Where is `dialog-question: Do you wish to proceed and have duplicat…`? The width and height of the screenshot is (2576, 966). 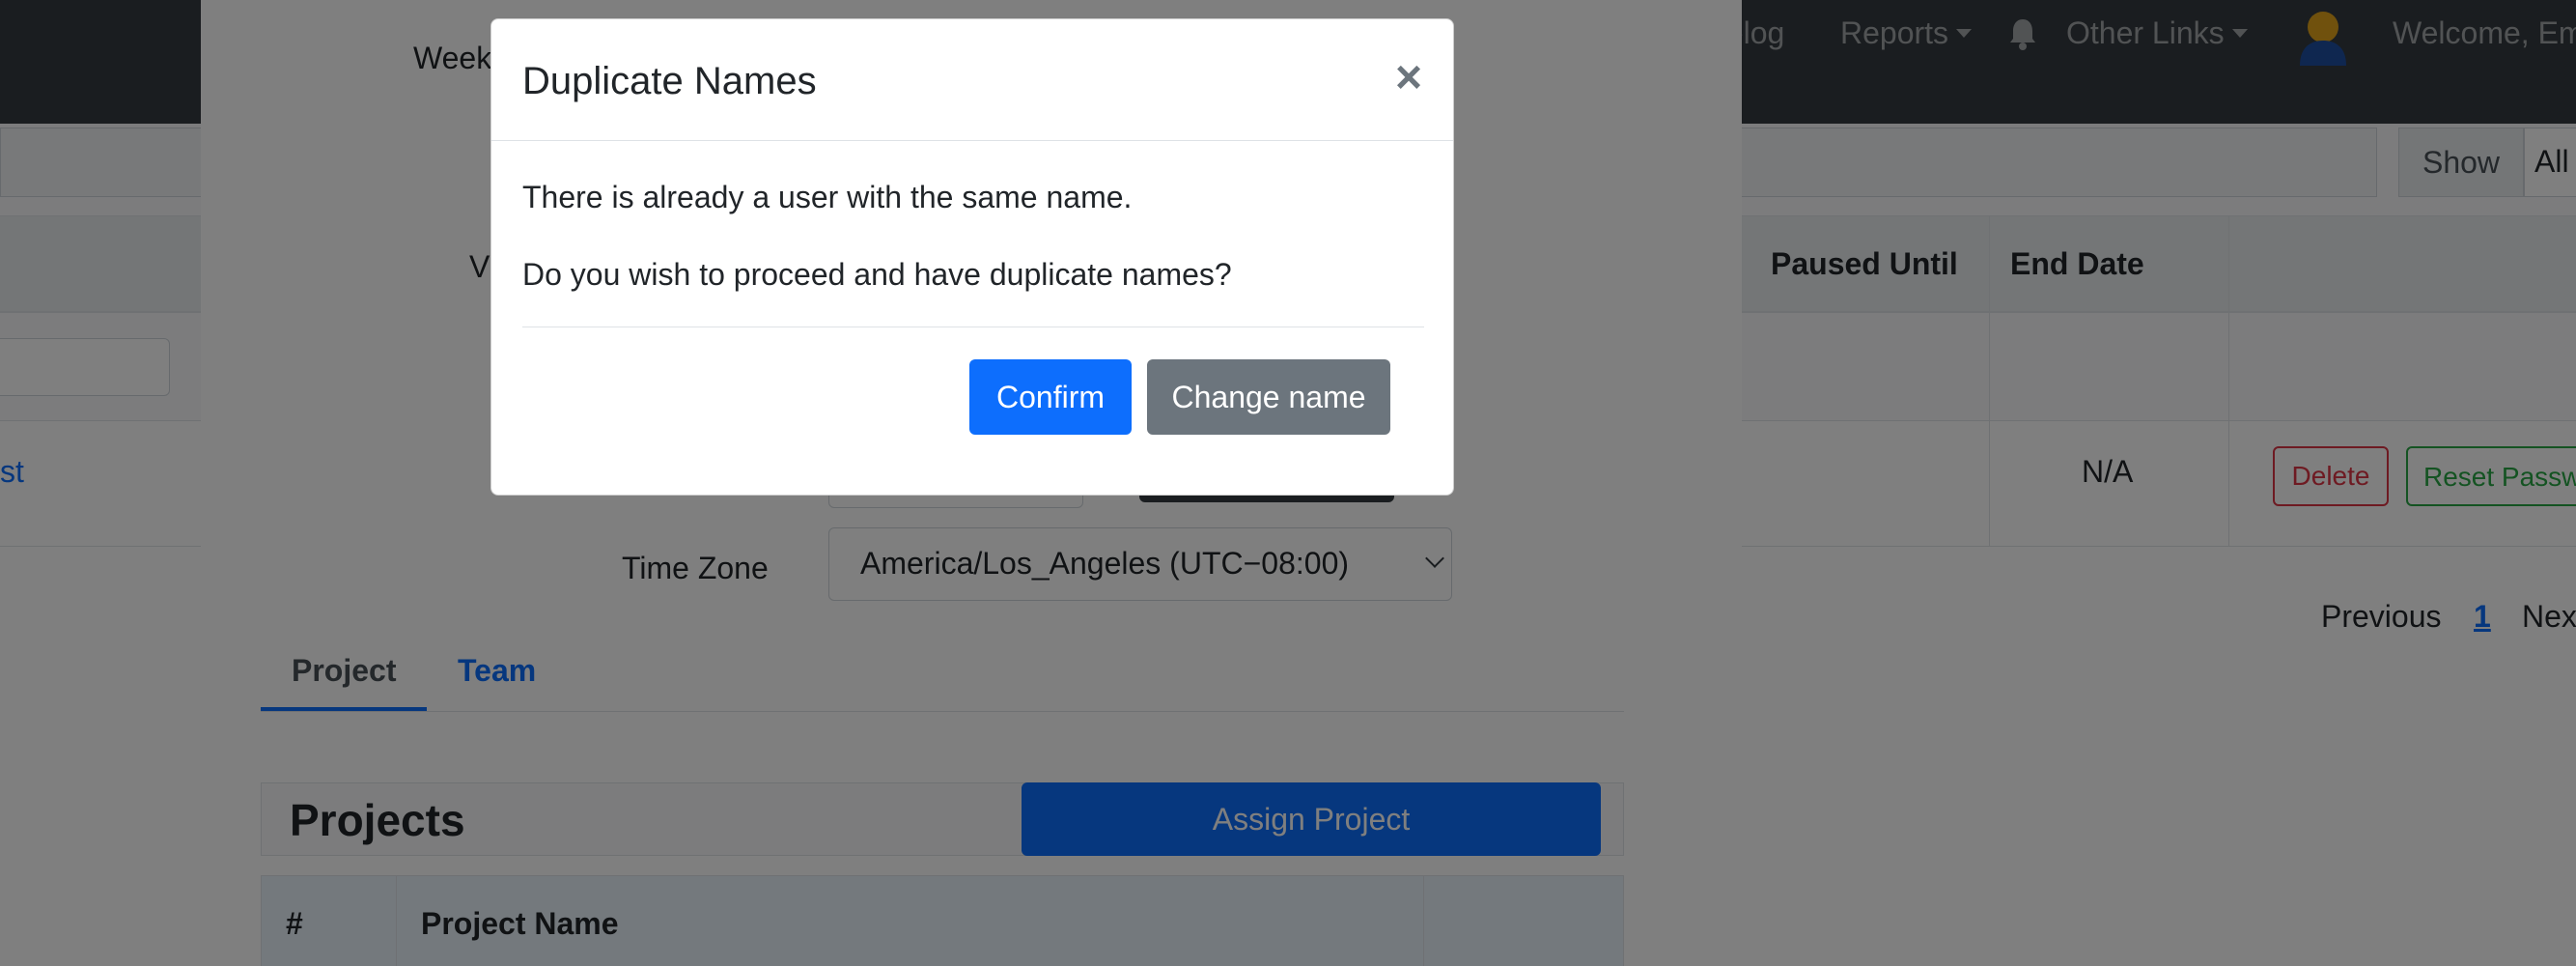 dialog-question: Do you wish to proceed and have duplicat… is located at coordinates (877, 274).